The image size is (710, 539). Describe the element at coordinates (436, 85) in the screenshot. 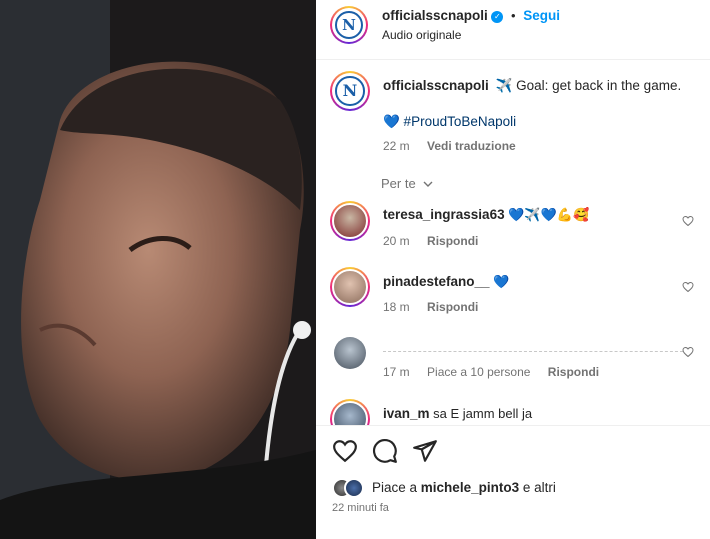

I see `caption-username: officialsscnapoli` at that location.